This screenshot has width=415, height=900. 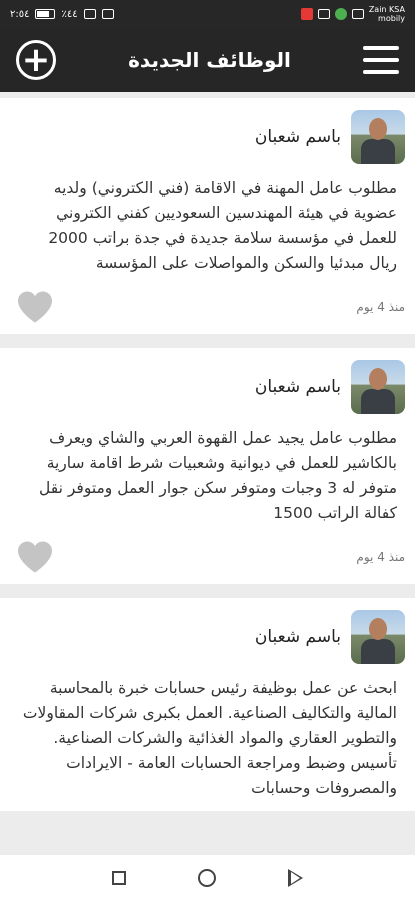 I want to click on add-post-button: +, so click(x=36, y=60).